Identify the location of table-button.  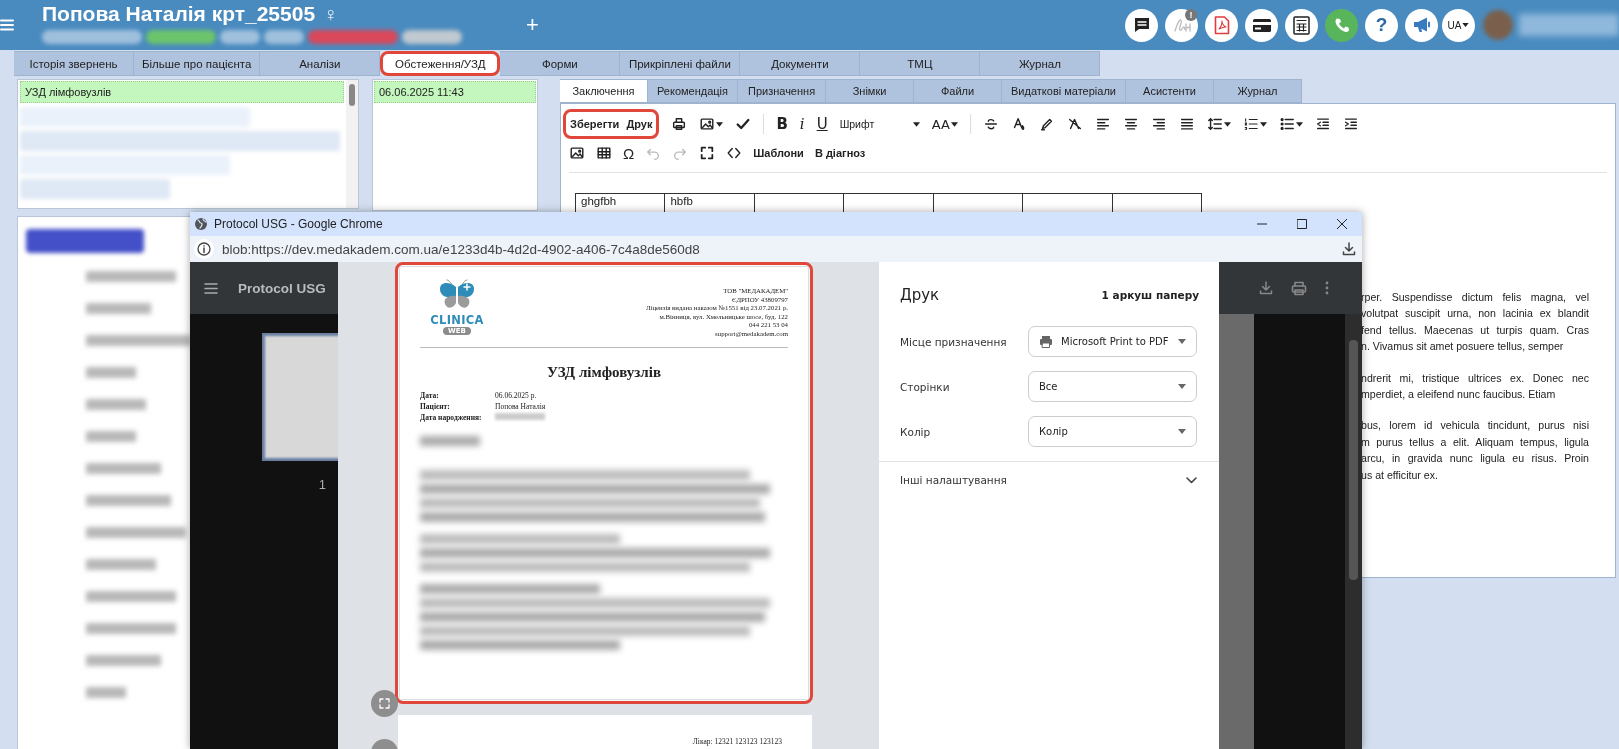
(604, 153).